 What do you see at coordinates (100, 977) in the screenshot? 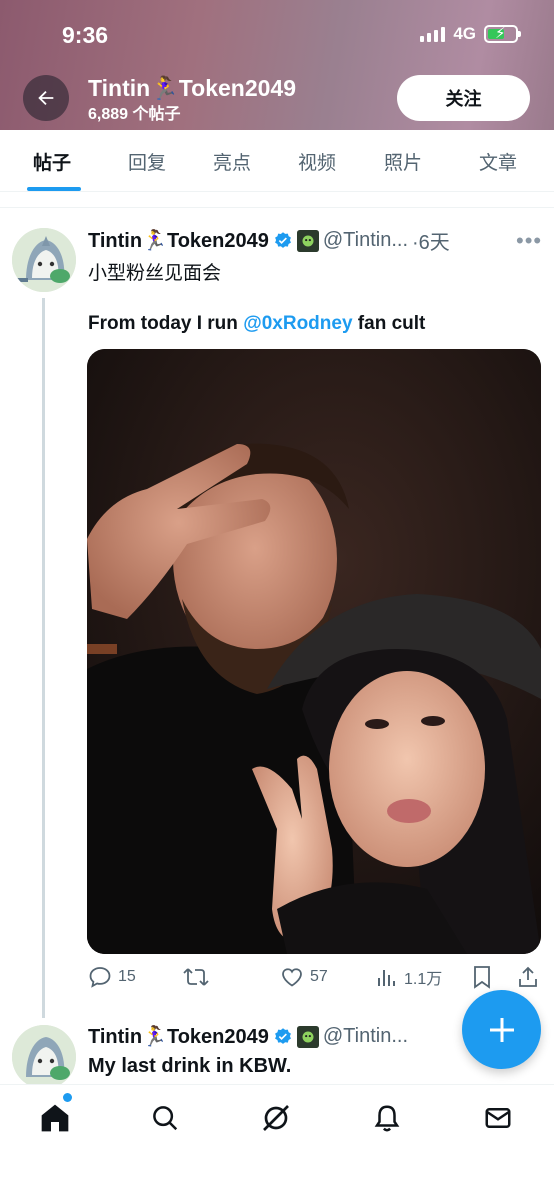
I see `reply-icon` at bounding box center [100, 977].